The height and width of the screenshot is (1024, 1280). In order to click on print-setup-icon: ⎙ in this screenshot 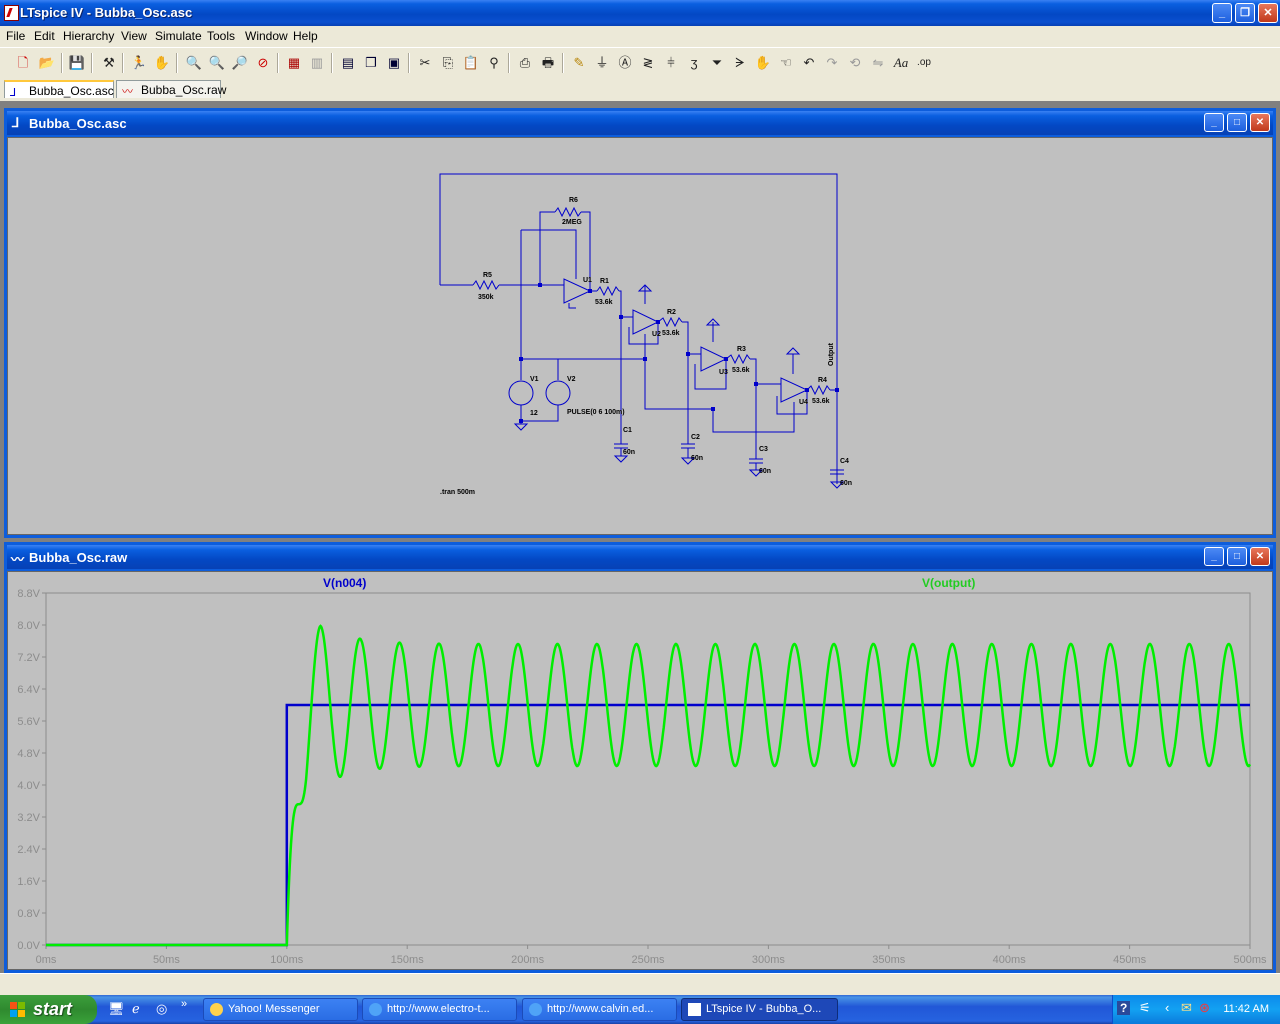, I will do `click(525, 63)`.